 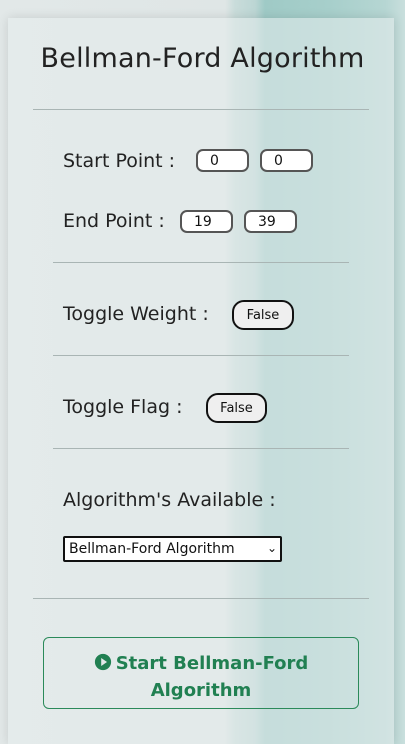 I want to click on start-point-x-input, so click(x=222, y=160).